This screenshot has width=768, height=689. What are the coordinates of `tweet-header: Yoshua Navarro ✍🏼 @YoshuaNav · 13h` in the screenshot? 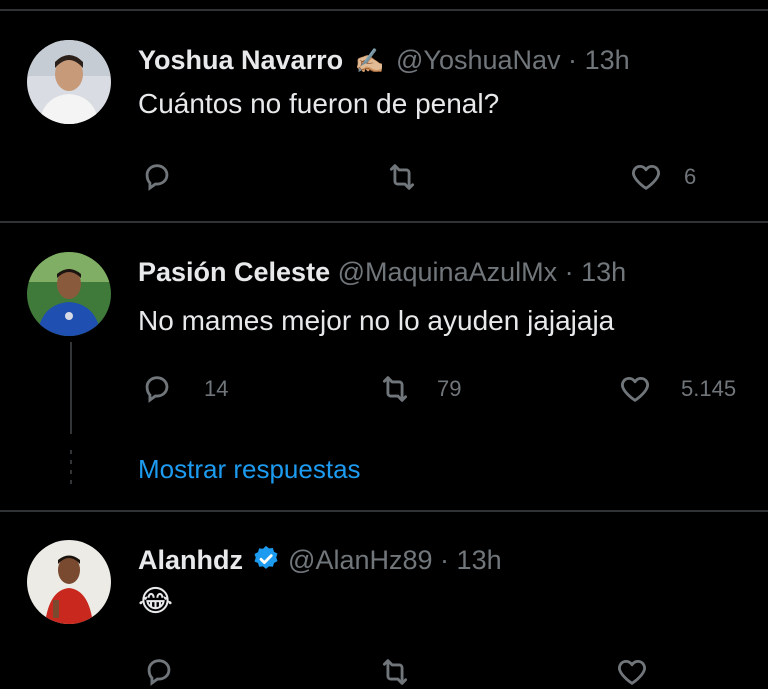 It's located at (384, 60).